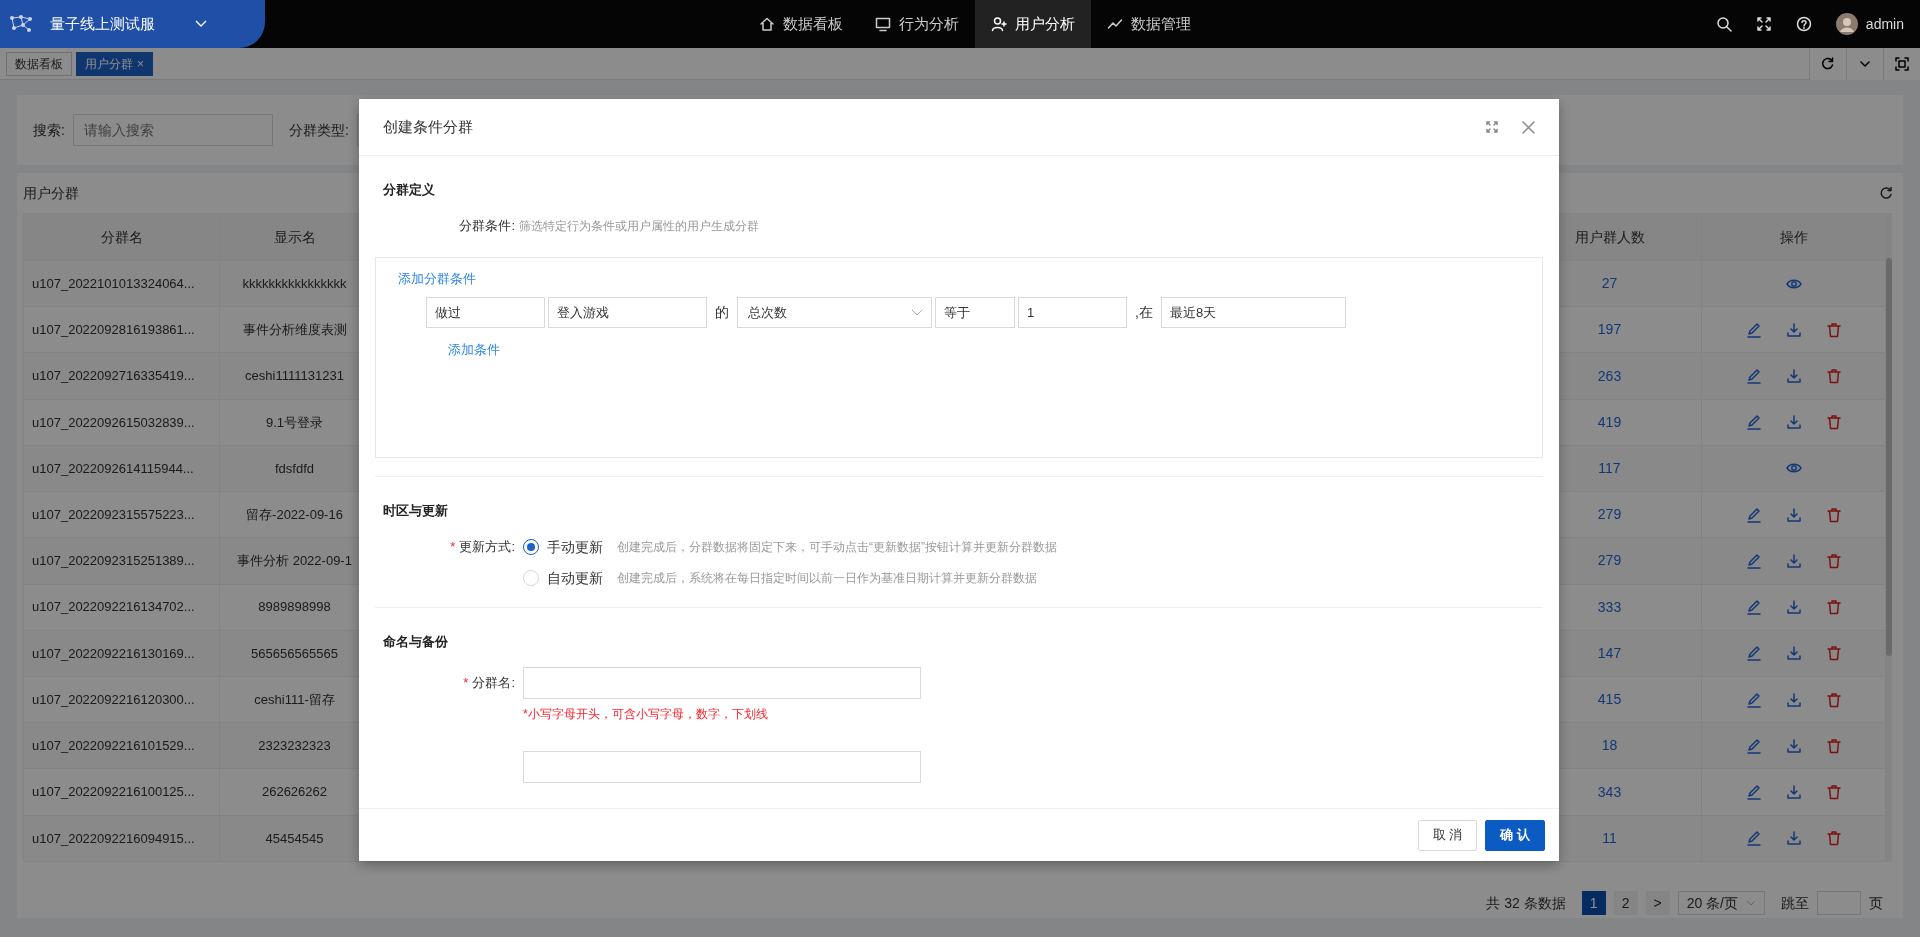 The image size is (1920, 937). What do you see at coordinates (801, 24) in the screenshot?
I see `nav-item: 数据看板` at bounding box center [801, 24].